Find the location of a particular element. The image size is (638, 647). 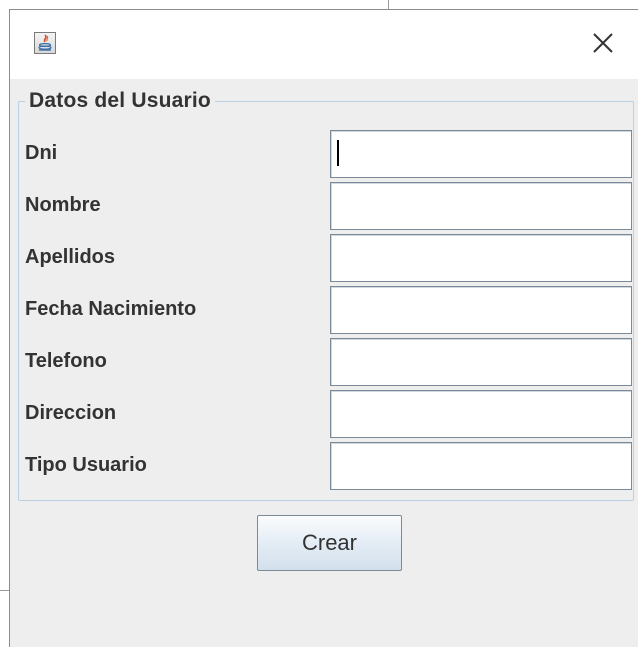

title-bar is located at coordinates (324, 44).